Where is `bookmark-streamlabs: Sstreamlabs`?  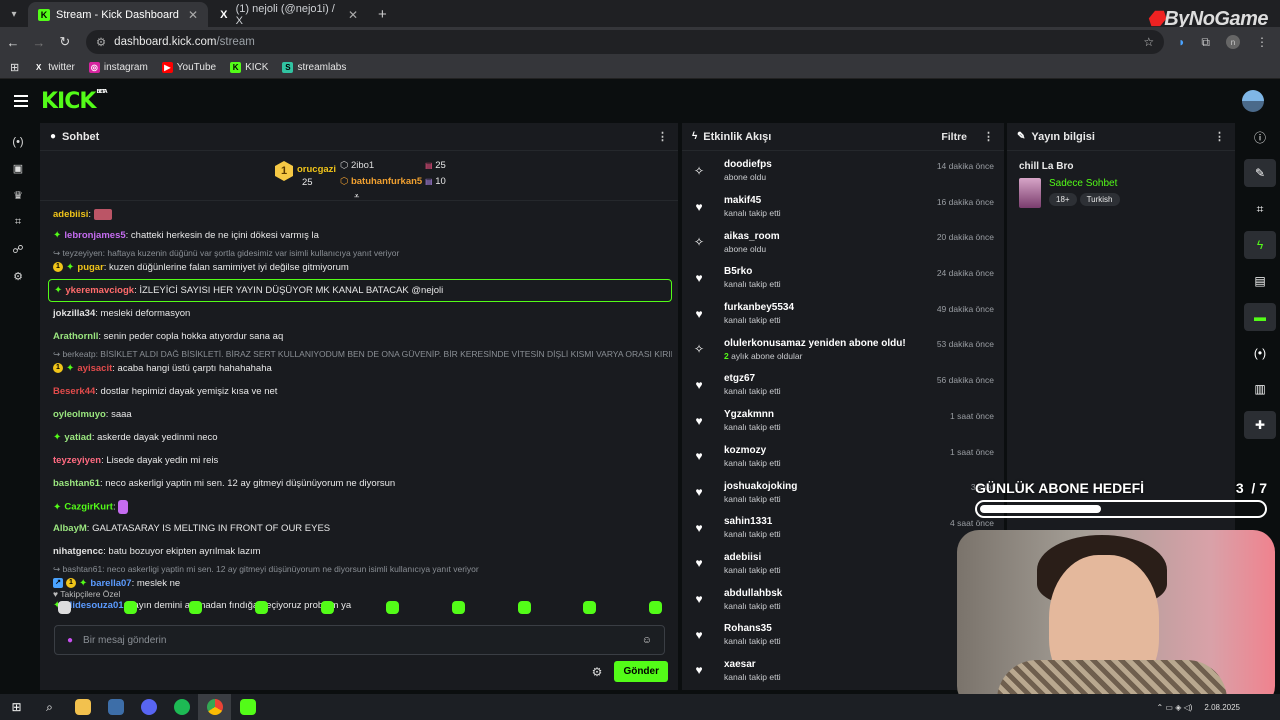
bookmark-streamlabs: Sstreamlabs is located at coordinates (314, 67).